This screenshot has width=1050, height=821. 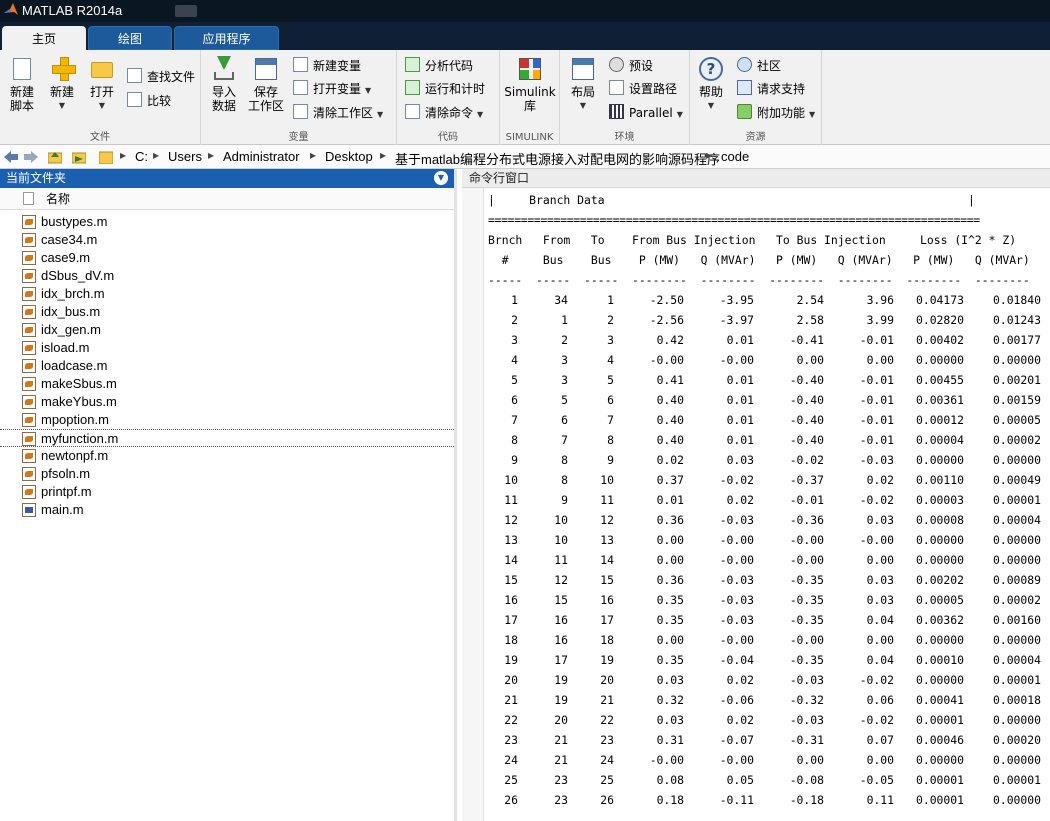 I want to click on branch-cell-pf: 0.42, so click(x=670, y=340).